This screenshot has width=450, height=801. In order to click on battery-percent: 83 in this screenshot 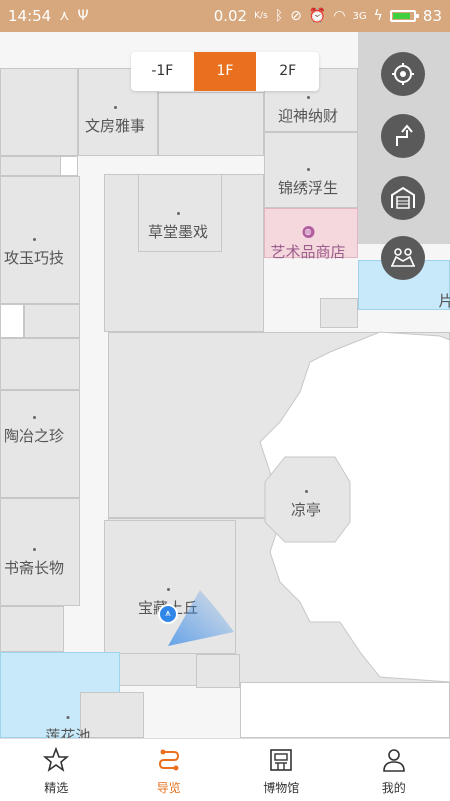, I will do `click(432, 16)`.